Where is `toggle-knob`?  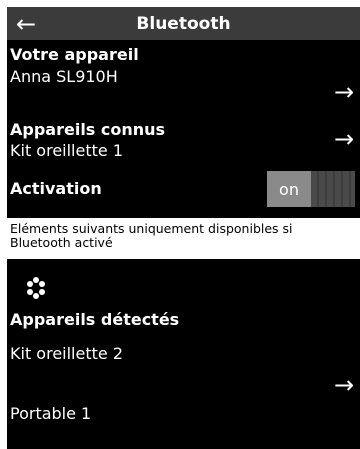 toggle-knob is located at coordinates (333, 189).